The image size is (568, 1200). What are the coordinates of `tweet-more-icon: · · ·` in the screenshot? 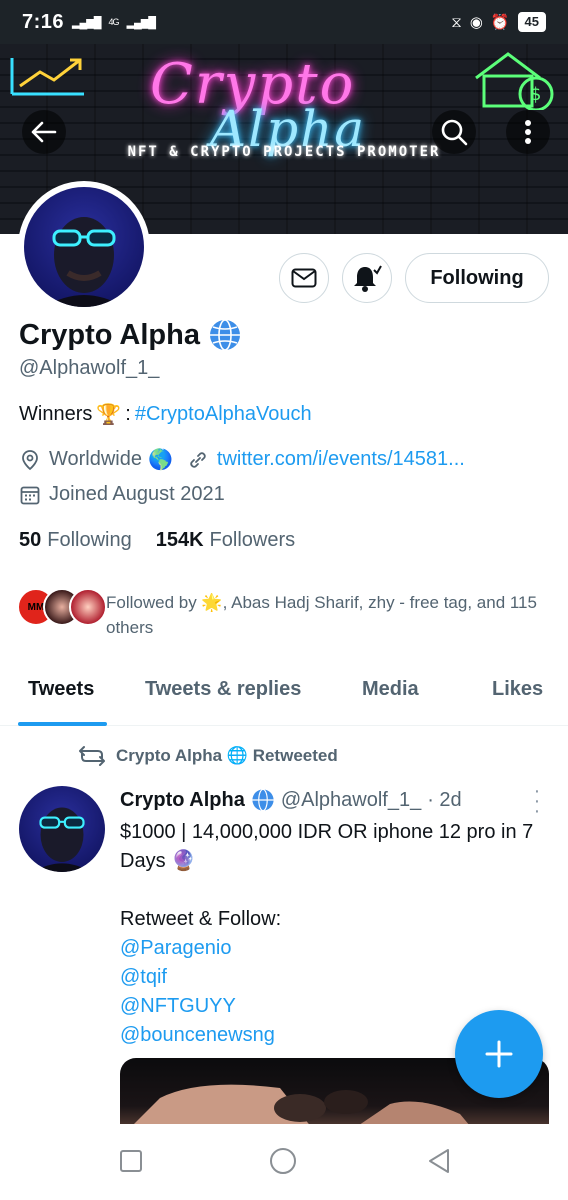 It's located at (537, 801).